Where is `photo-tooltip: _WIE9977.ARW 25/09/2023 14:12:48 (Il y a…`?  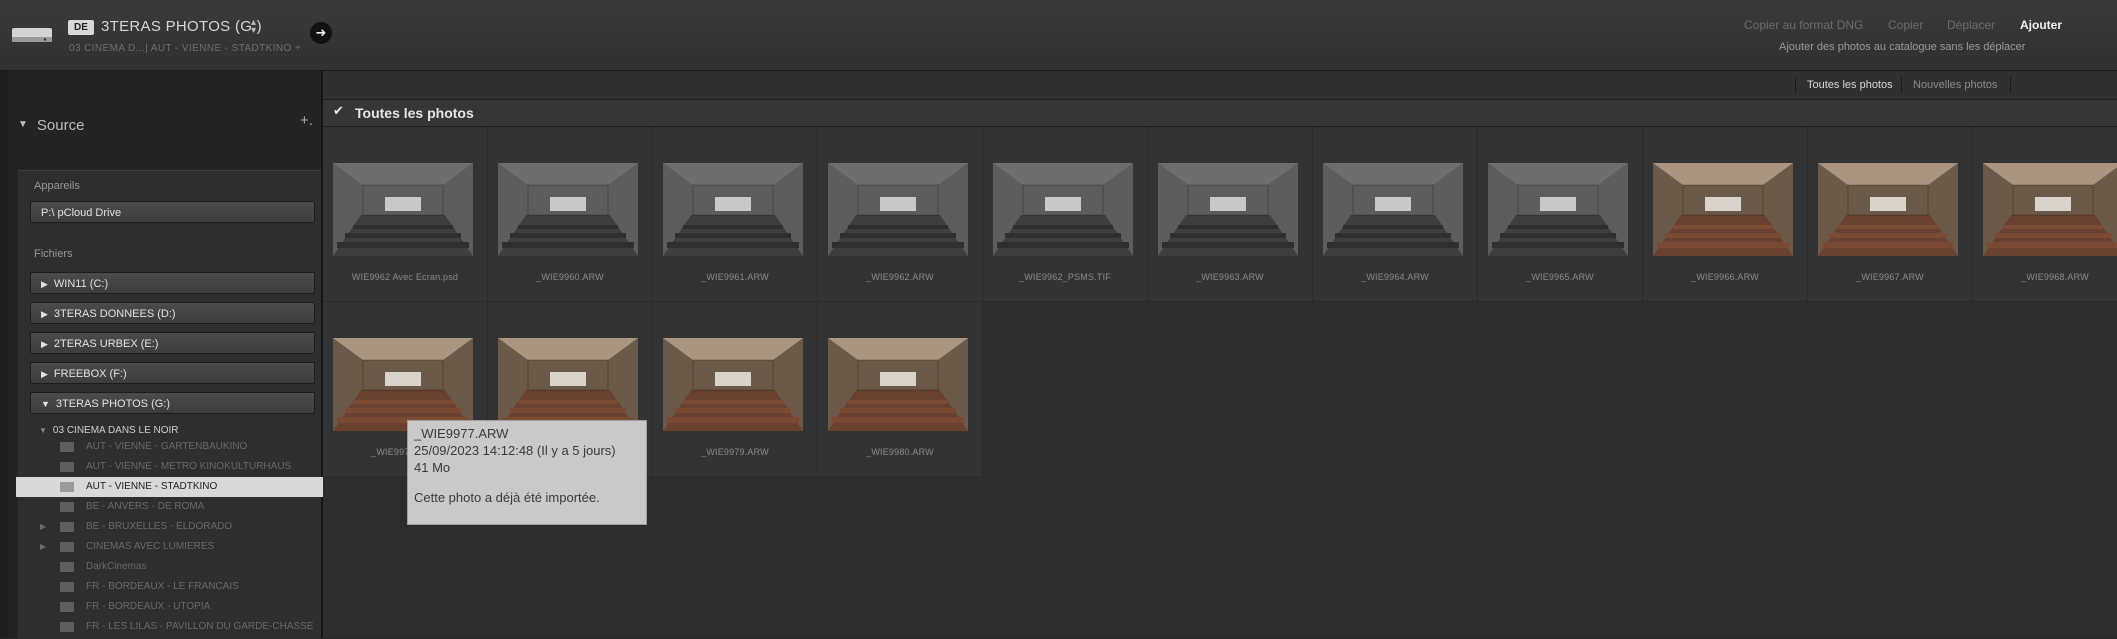
photo-tooltip: _WIE9977.ARW 25/09/2023 14:12:48 (Il y a… is located at coordinates (527, 472).